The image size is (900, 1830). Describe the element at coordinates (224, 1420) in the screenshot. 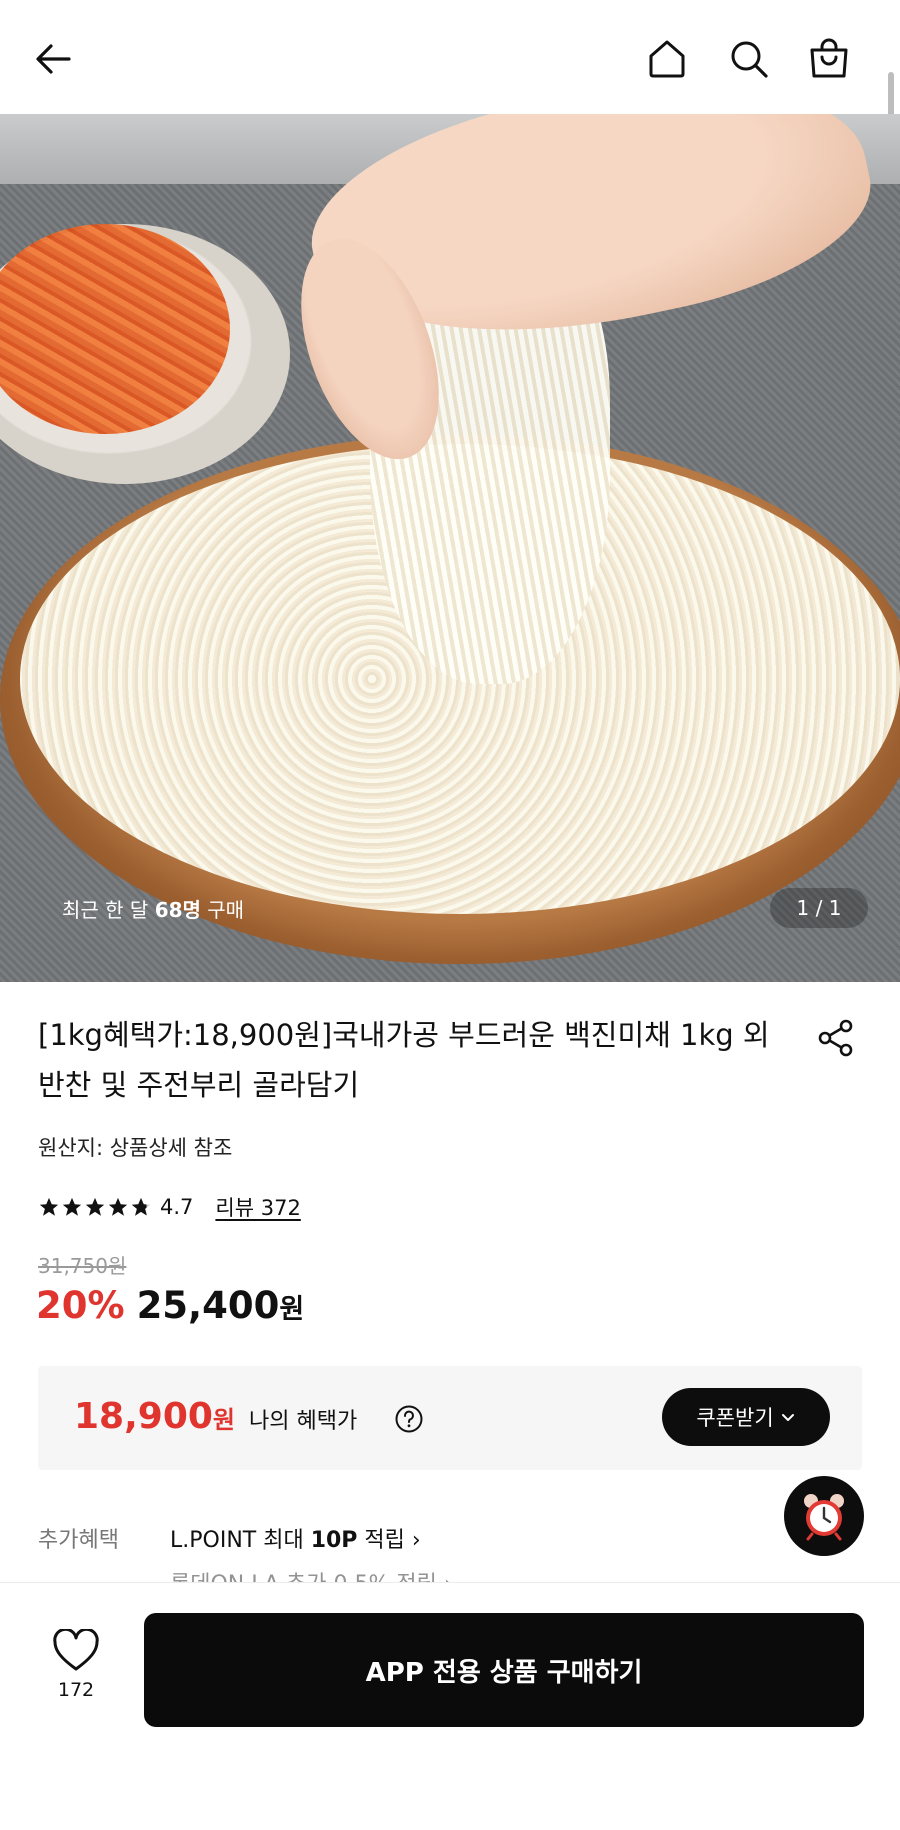

I see `benefit-price-unit: 원` at that location.